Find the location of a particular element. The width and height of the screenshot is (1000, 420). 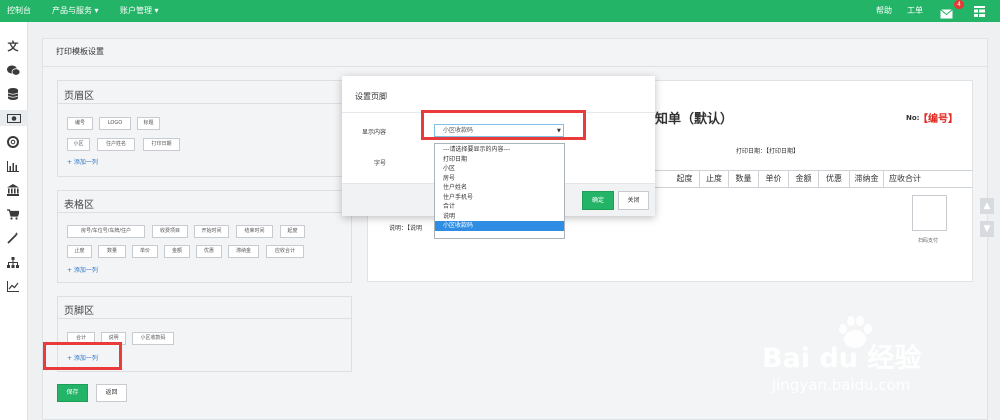

chip-community: 小区 is located at coordinates (78, 144).